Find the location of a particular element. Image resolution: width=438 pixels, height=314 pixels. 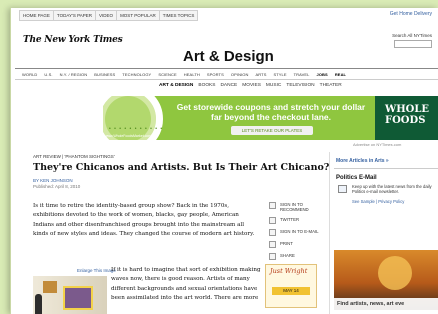

home-delivery-link: Get Home Delivery is located at coordinates (411, 14).